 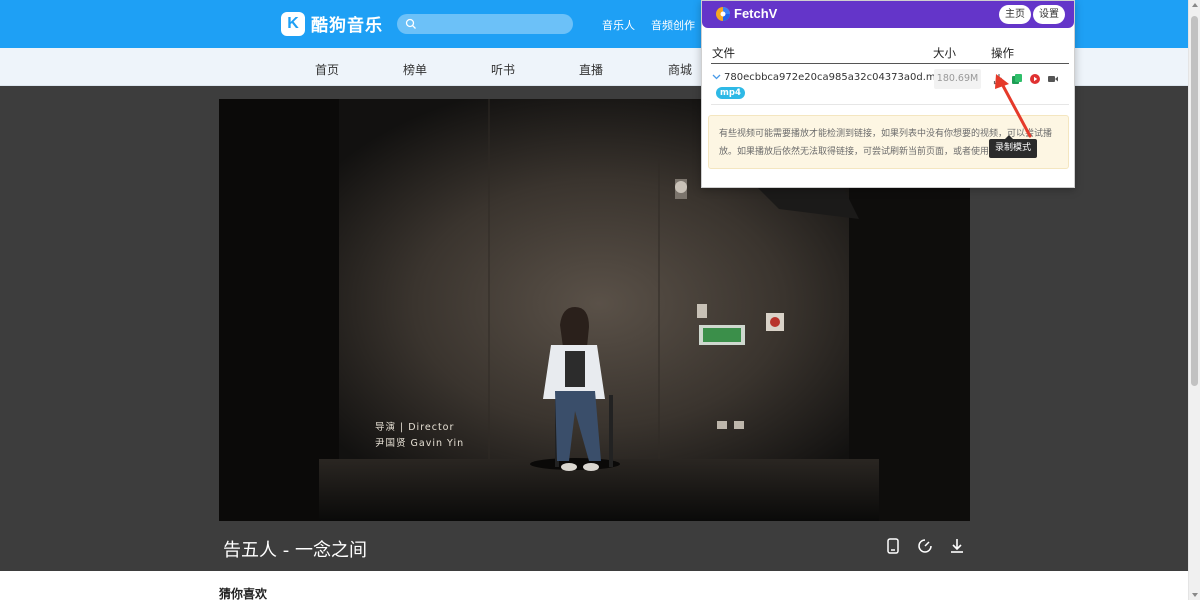 I want to click on home-button: 主页, so click(x=1015, y=14).